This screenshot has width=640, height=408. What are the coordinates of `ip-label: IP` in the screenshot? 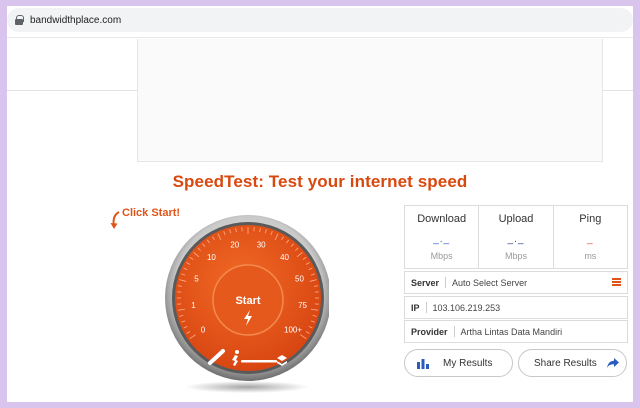 It's located at (415, 307).